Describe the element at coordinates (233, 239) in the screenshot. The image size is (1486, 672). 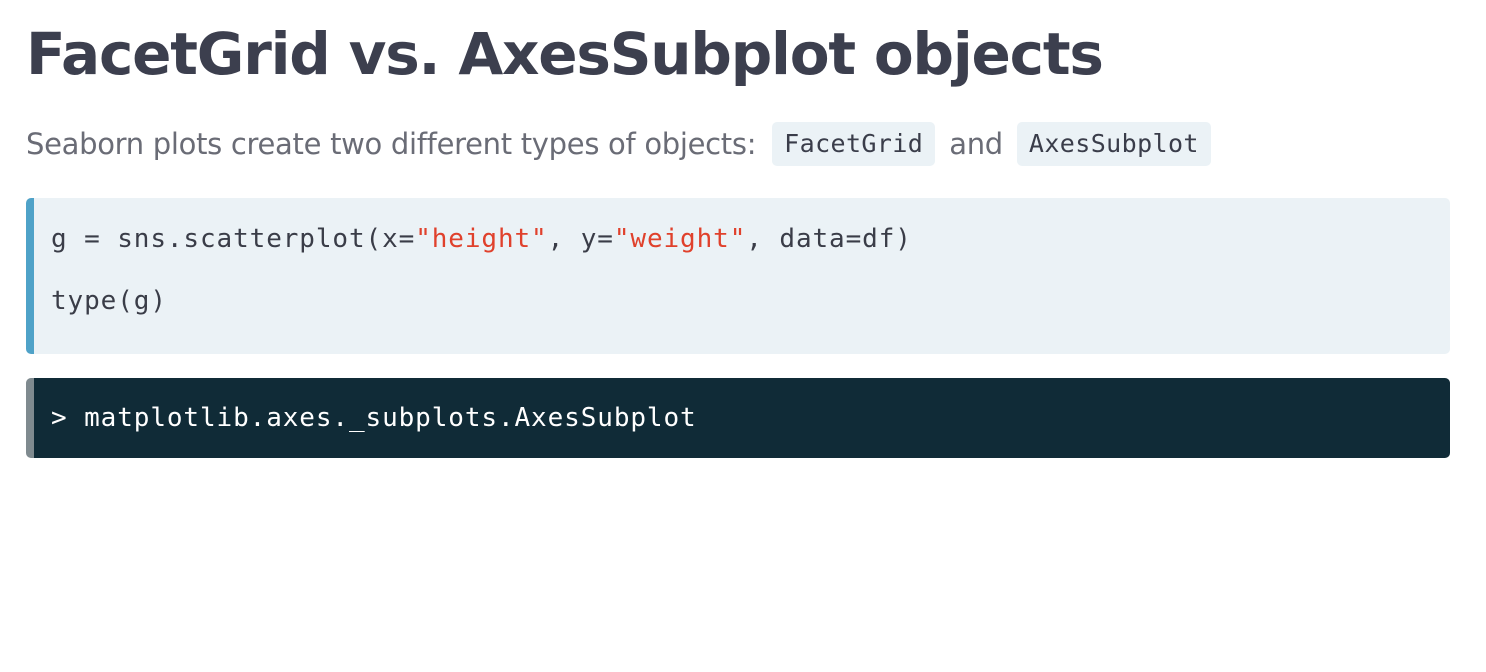
I see `code-token: g = sns.scatterplot(x=` at that location.